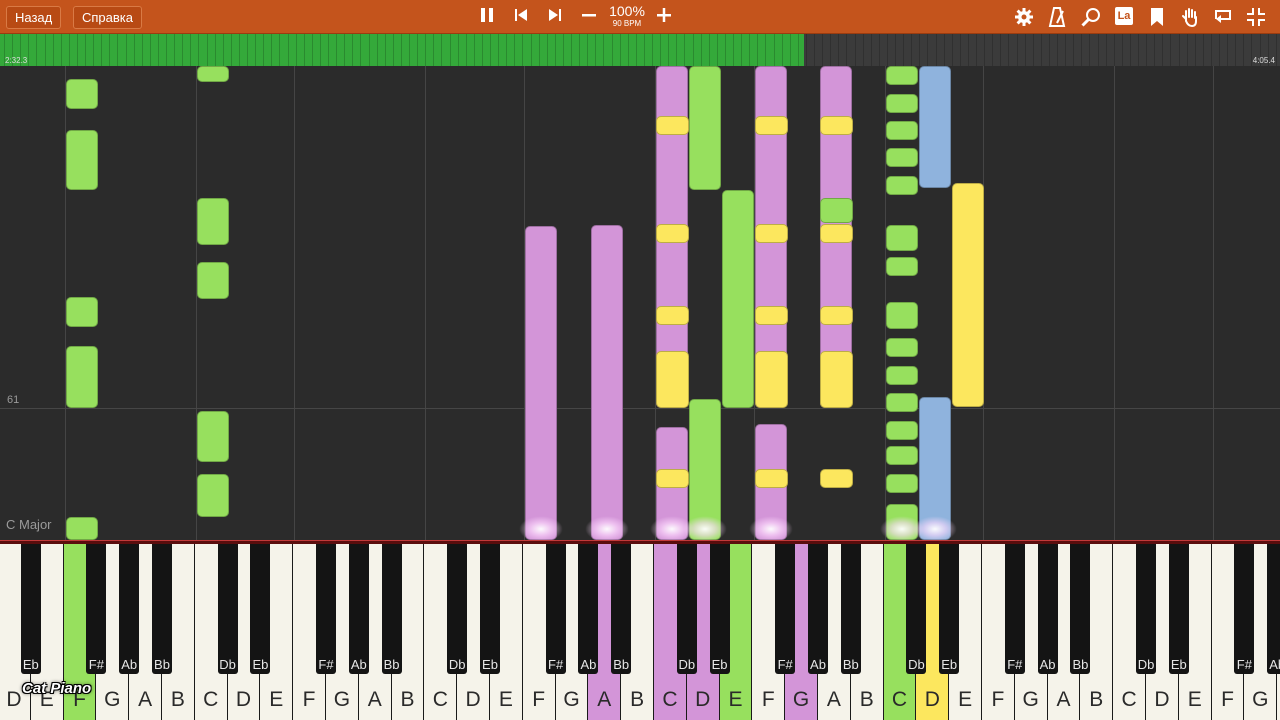 Image resolution: width=1280 pixels, height=720 pixels. What do you see at coordinates (13, 400) in the screenshot?
I see `measure-number: 61` at bounding box center [13, 400].